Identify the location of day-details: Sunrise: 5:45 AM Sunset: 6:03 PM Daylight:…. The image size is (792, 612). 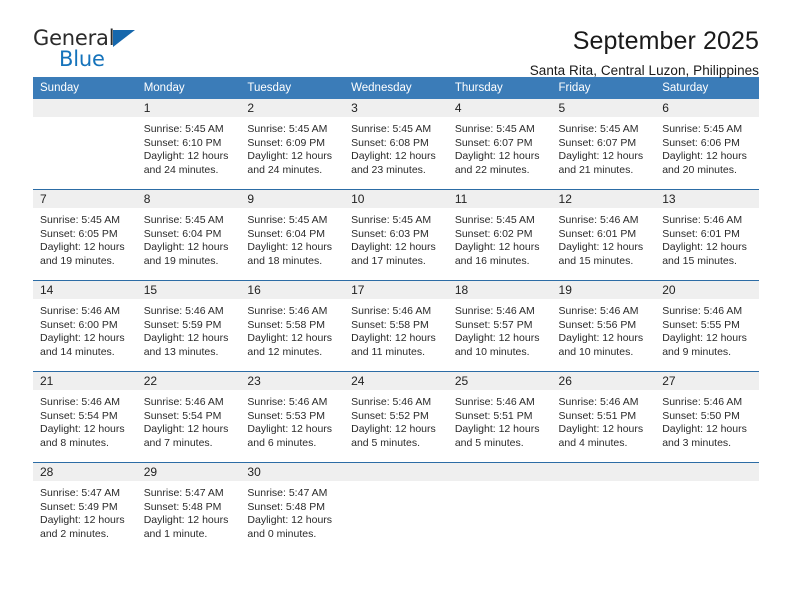
(396, 238).